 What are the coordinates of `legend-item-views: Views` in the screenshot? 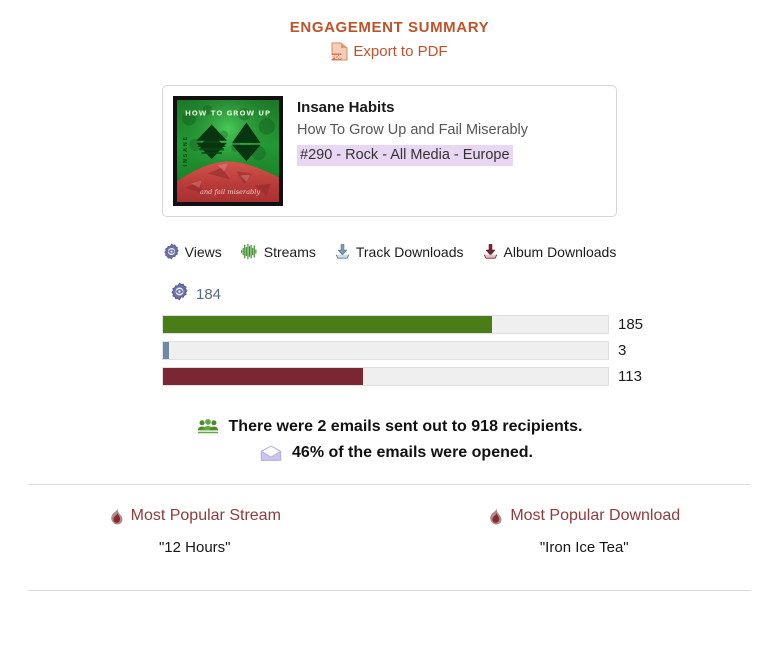 It's located at (192, 251).